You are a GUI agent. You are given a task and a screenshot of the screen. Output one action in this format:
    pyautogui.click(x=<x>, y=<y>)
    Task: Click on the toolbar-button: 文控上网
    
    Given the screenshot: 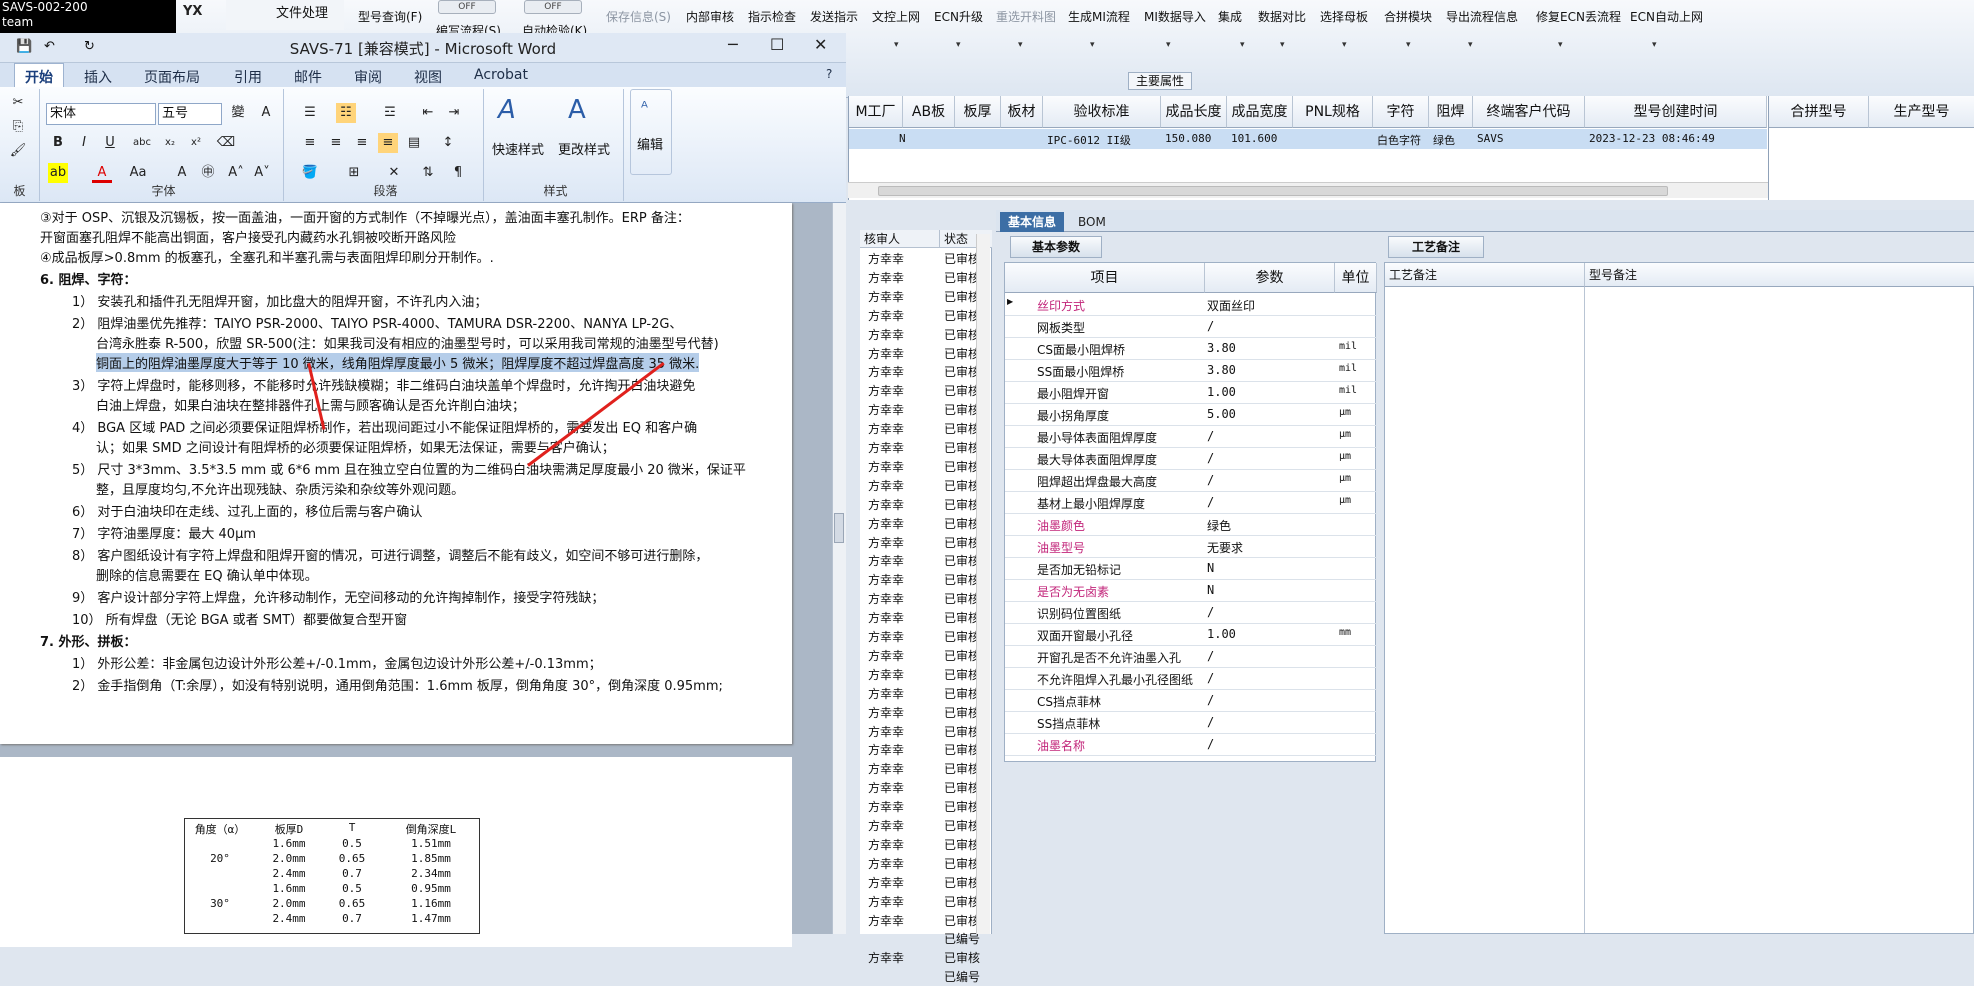 What is the action you would take?
    pyautogui.click(x=896, y=16)
    